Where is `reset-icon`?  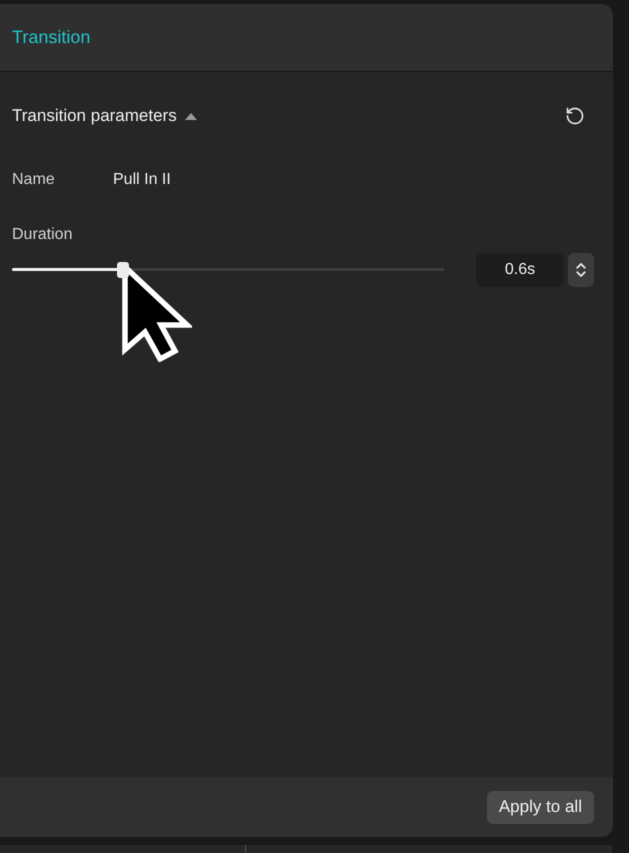 reset-icon is located at coordinates (575, 116).